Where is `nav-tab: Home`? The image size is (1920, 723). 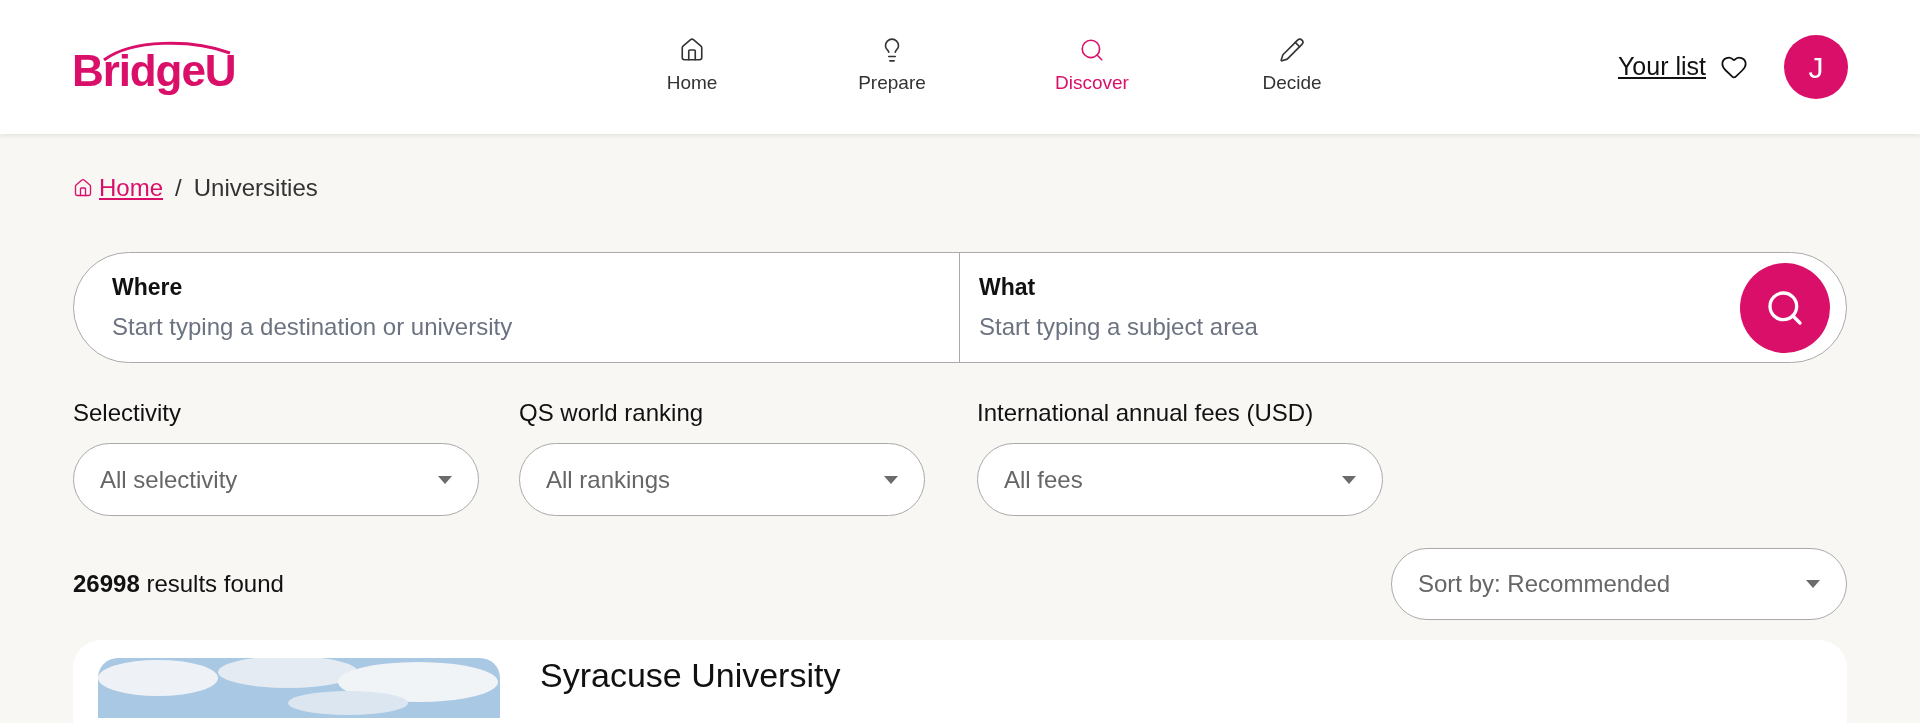
nav-tab: Home is located at coordinates (692, 67).